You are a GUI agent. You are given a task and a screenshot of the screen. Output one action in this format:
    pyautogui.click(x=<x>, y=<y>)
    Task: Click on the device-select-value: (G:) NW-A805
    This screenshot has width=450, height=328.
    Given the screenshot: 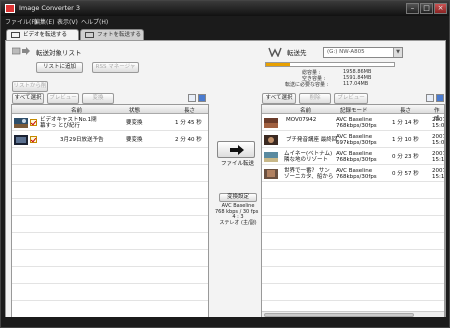 What is the action you would take?
    pyautogui.click(x=346, y=52)
    